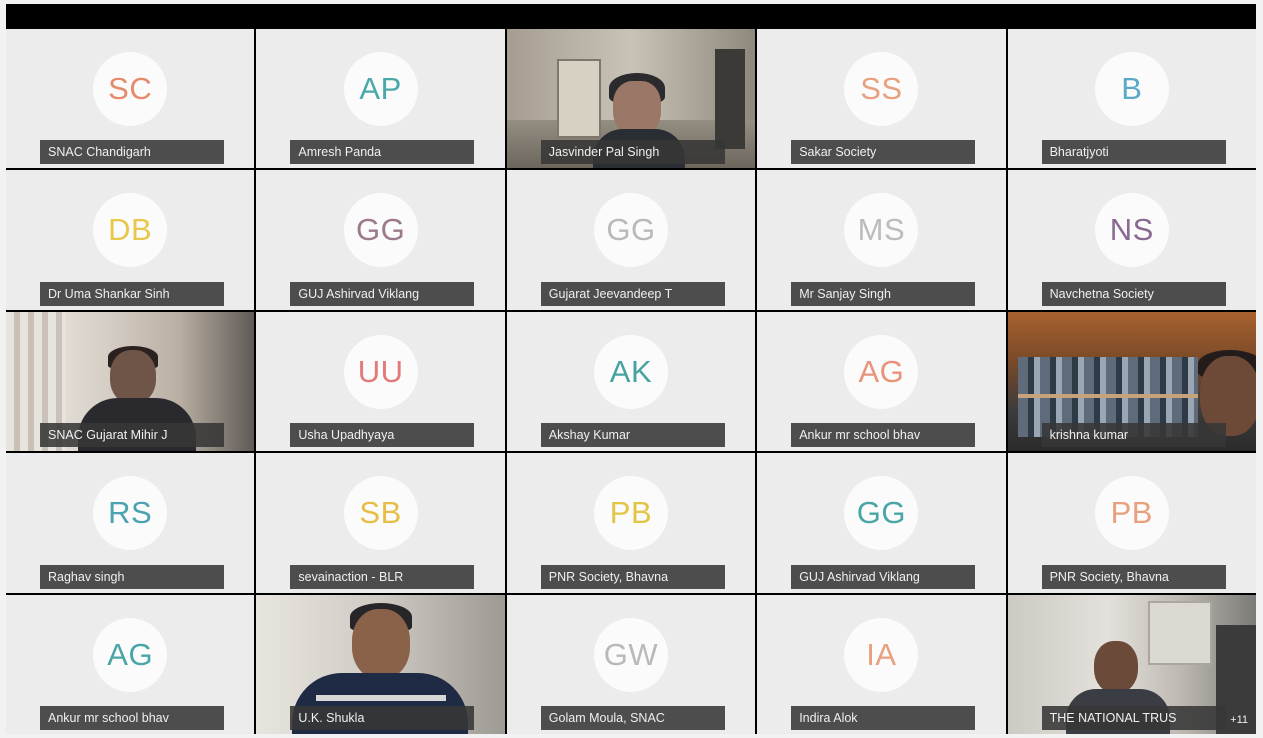 This screenshot has width=1263, height=738. I want to click on participant-tile: AK Akshay Kumar, so click(631, 381).